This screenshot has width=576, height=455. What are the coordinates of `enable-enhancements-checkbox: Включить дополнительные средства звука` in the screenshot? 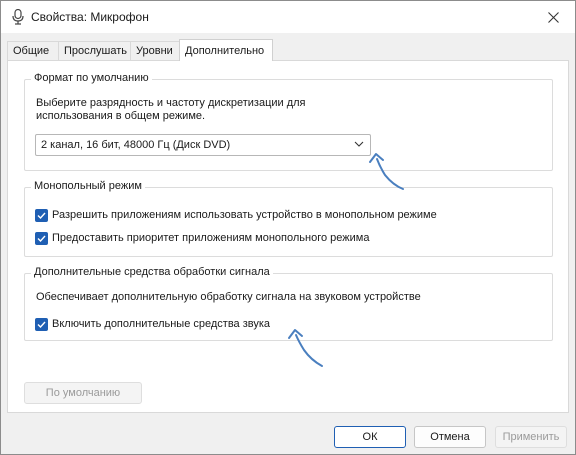 It's located at (152, 324).